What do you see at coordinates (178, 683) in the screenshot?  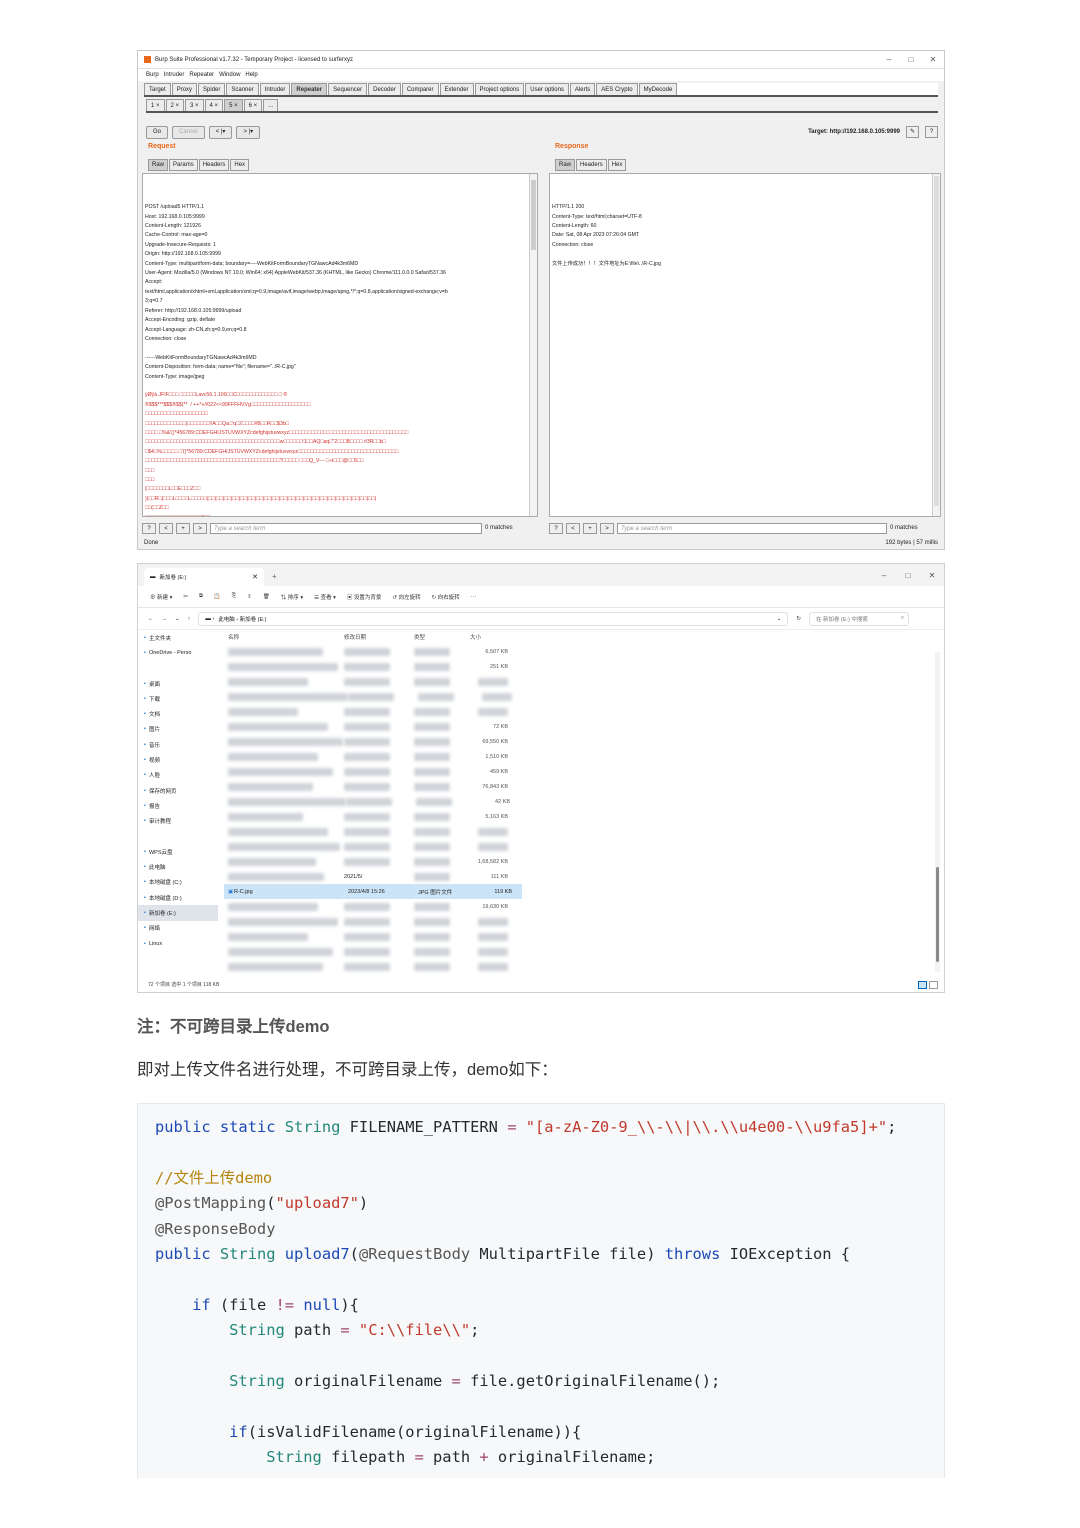 I see `nav-item: ▪ 桌面` at bounding box center [178, 683].